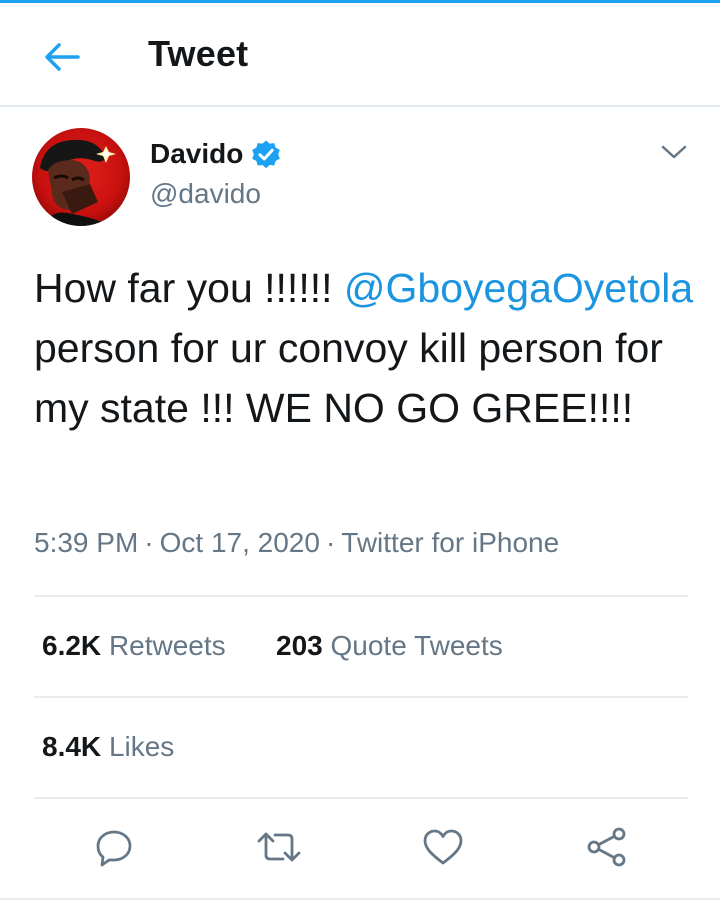 This screenshot has width=720, height=914. I want to click on retweet-icon, so click(279, 847).